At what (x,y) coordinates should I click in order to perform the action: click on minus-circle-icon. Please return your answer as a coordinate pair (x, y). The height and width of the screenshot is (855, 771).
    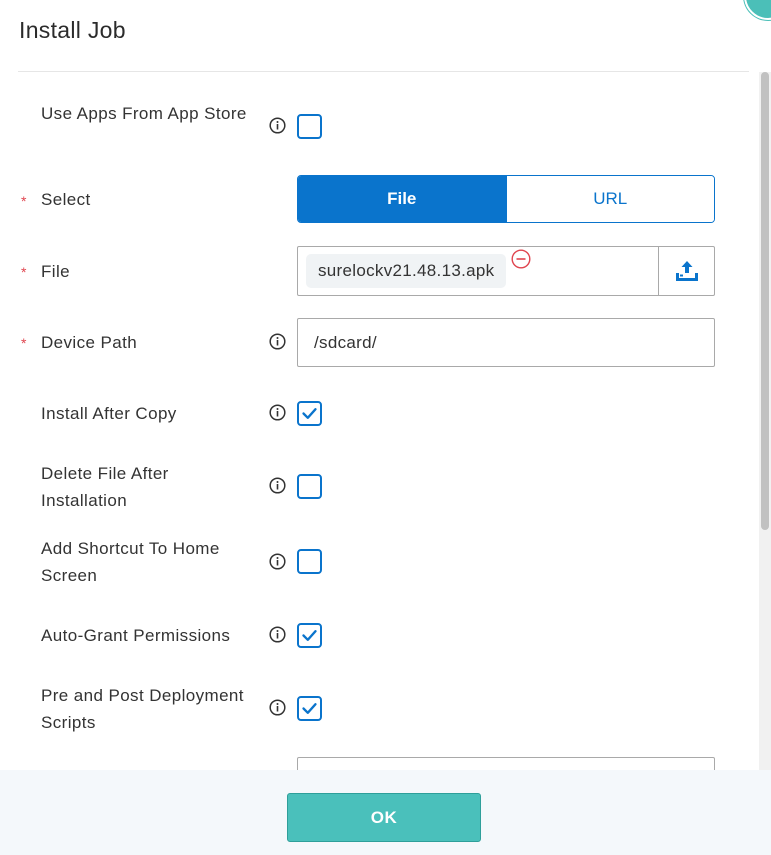
    Looking at the image, I should click on (521, 259).